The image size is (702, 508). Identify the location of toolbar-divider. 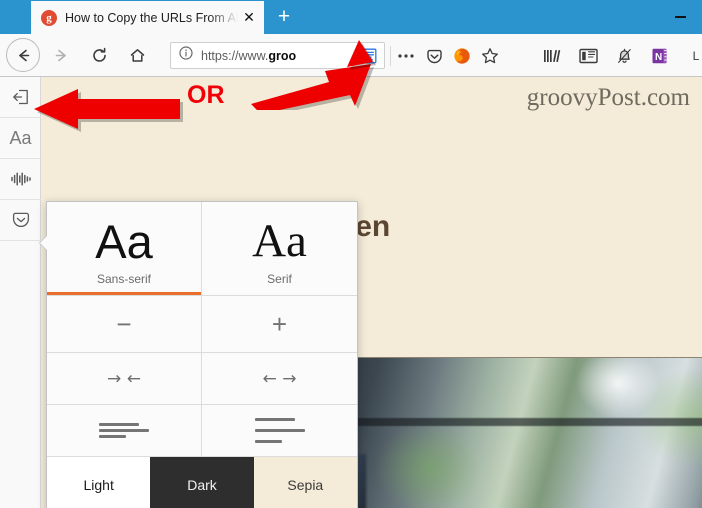
(390, 56).